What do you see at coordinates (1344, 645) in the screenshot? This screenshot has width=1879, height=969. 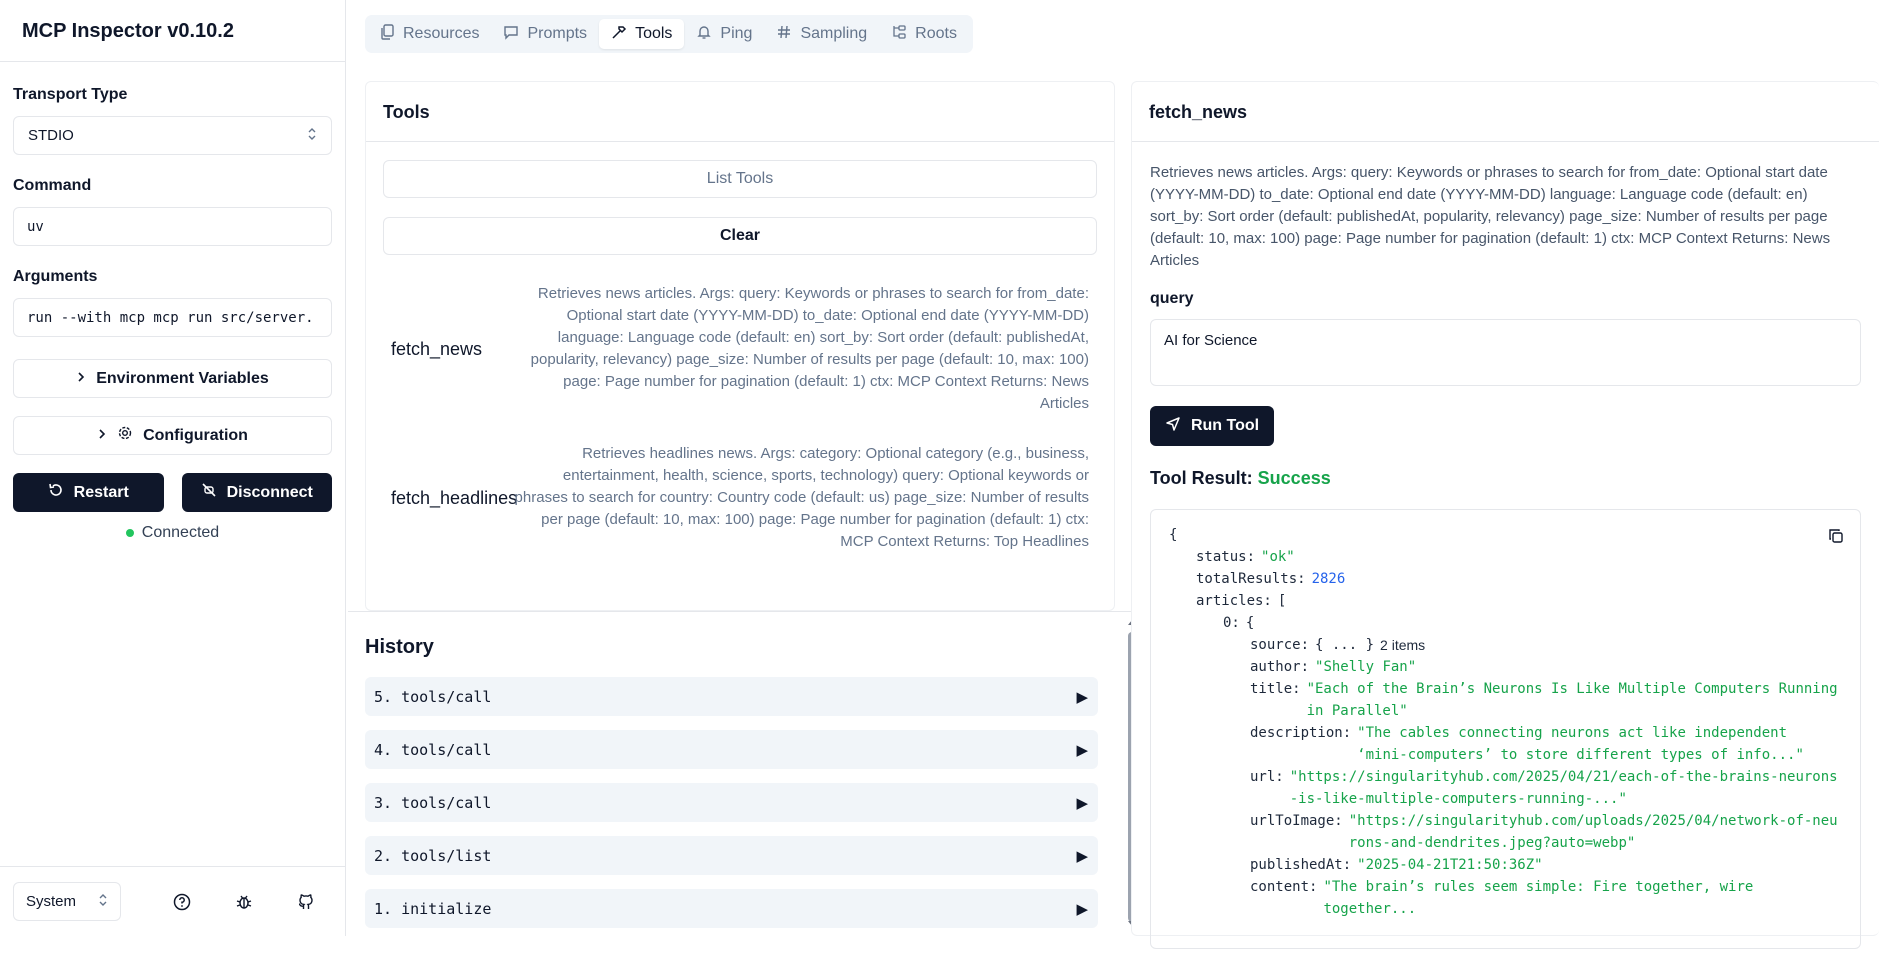 I see `json-collapsed: { ... }` at bounding box center [1344, 645].